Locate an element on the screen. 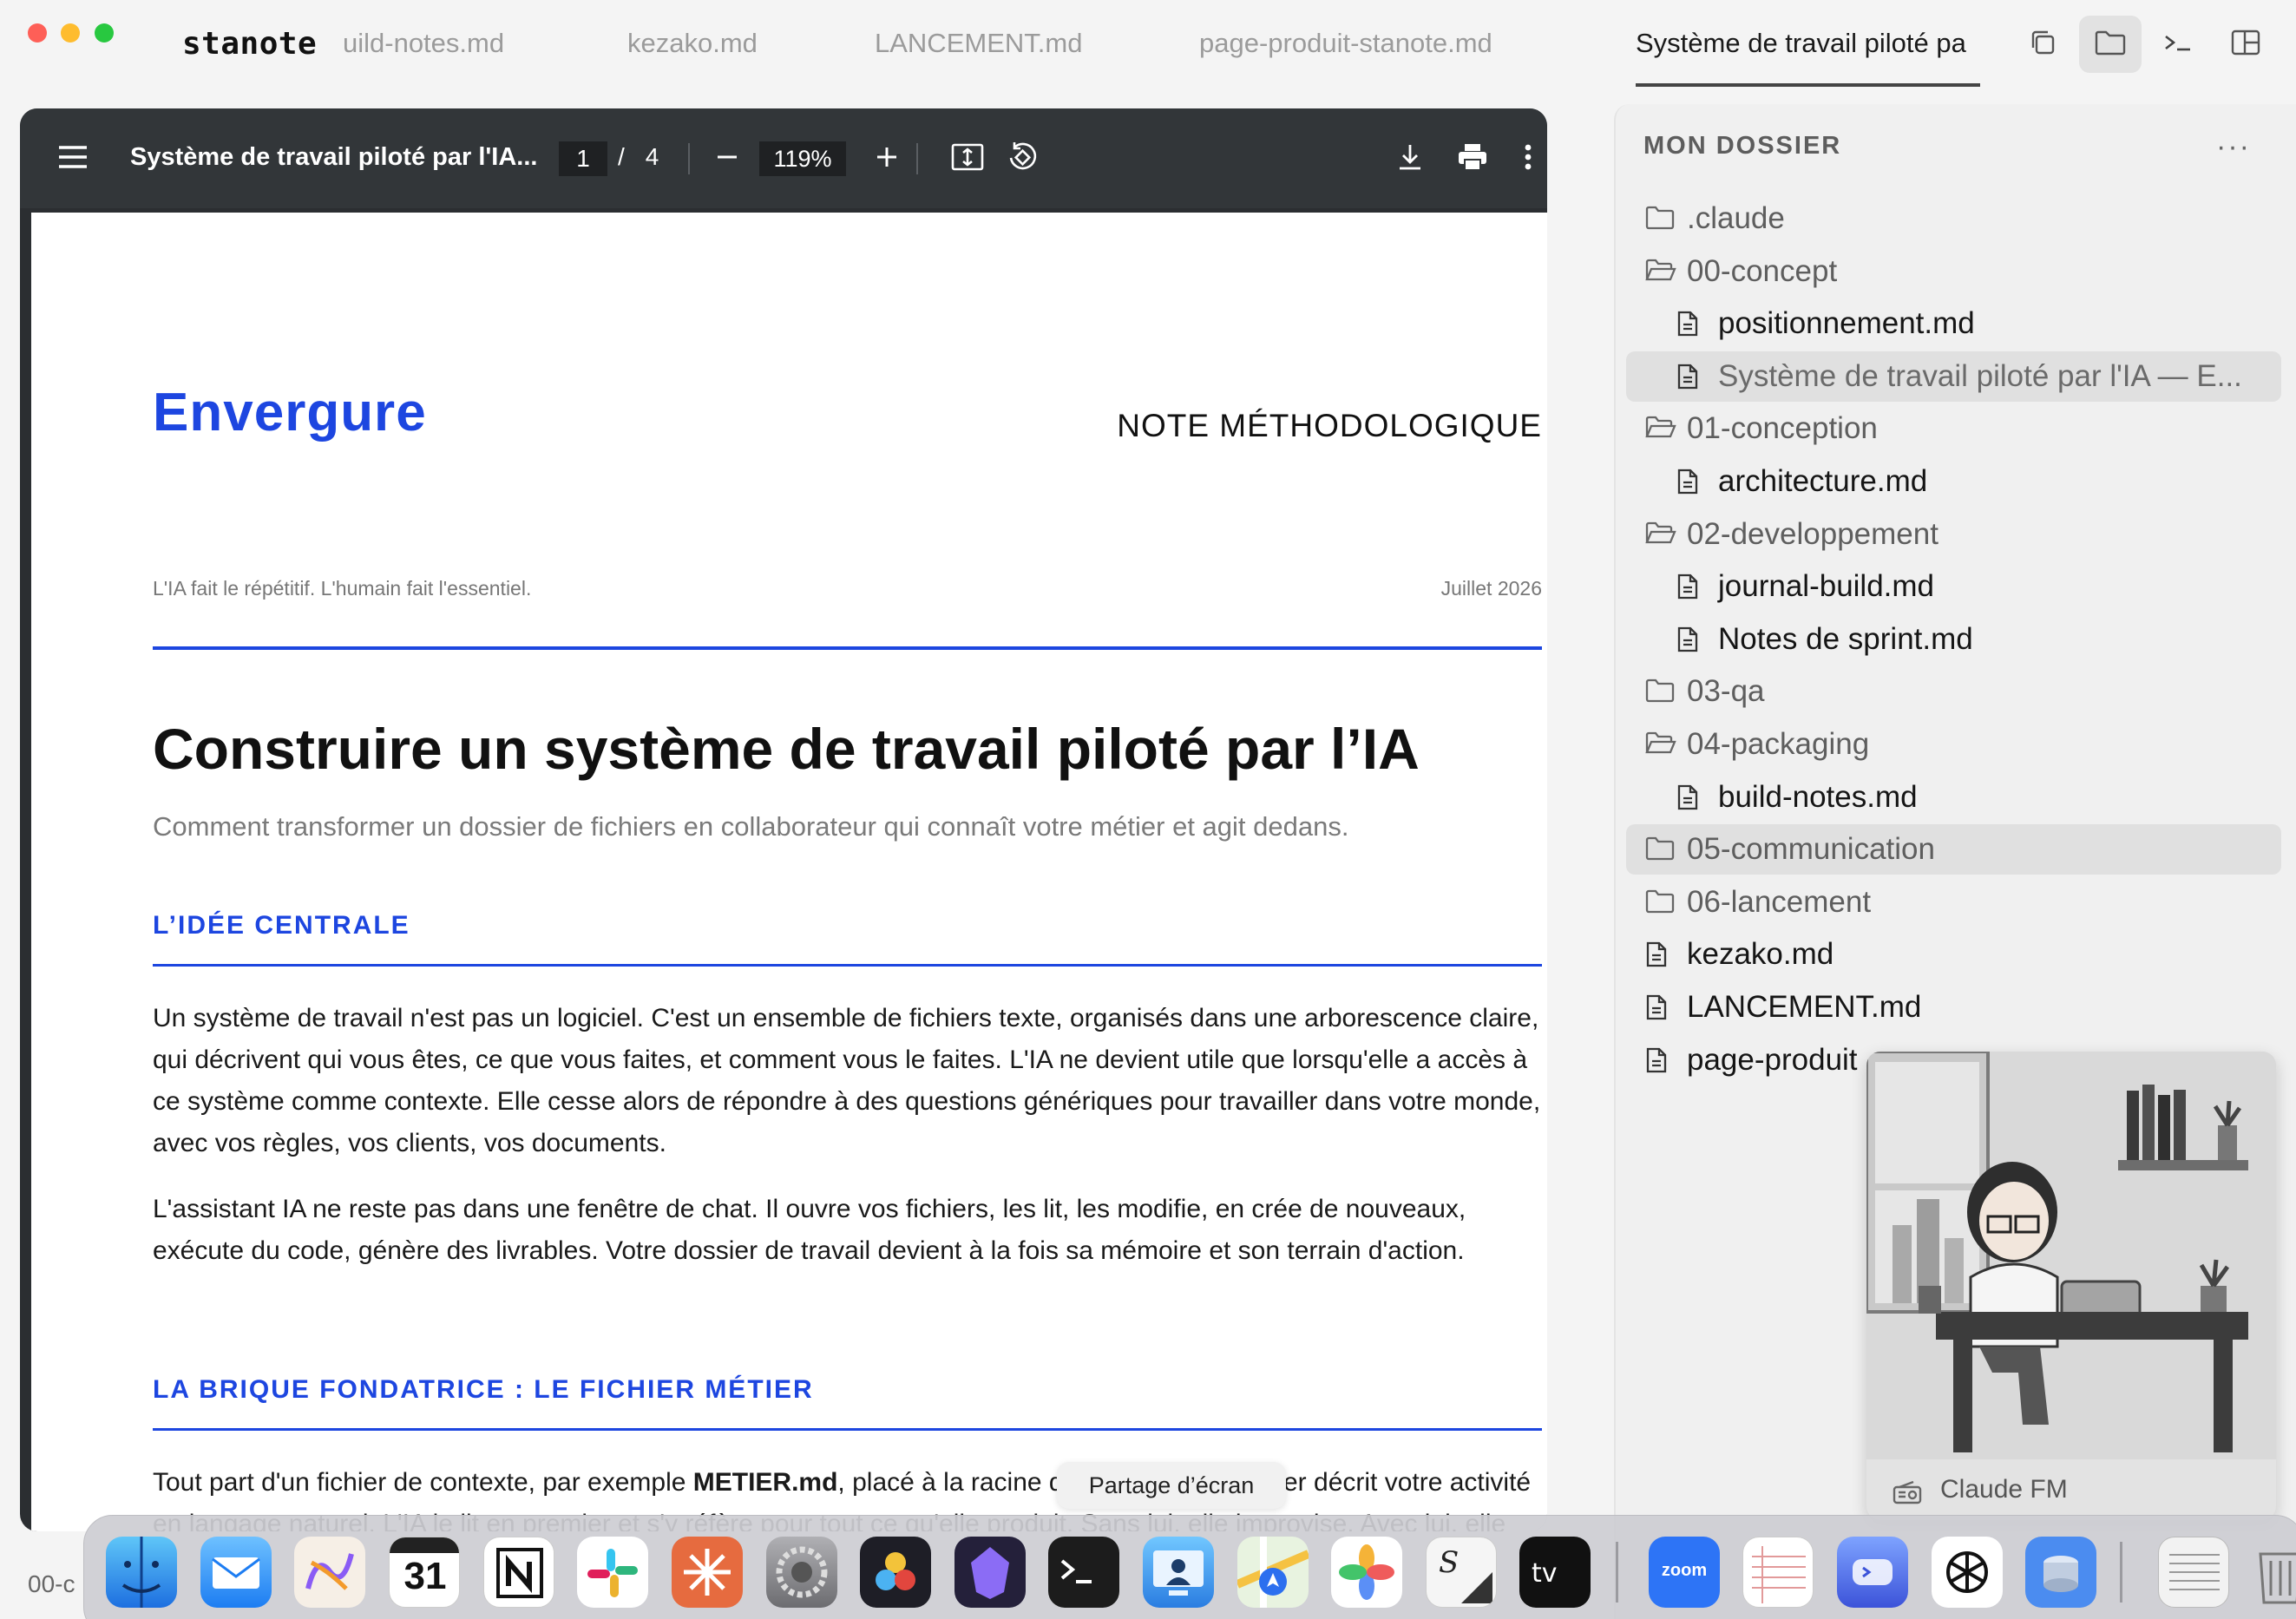  tab-systeme-travail: Système de travail piloté pa is located at coordinates (1807, 43).